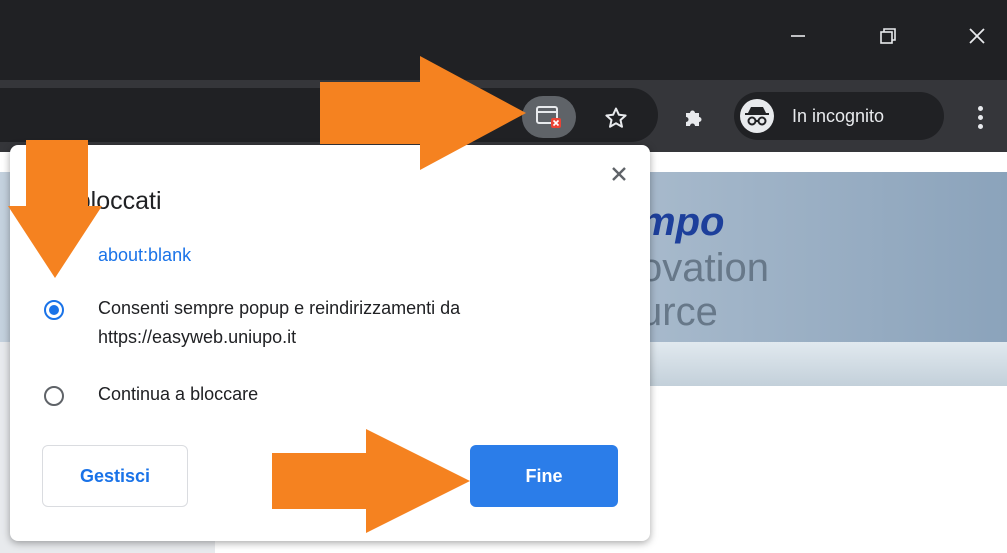 The height and width of the screenshot is (553, 1007). What do you see at coordinates (888, 36) in the screenshot?
I see `restore-icon` at bounding box center [888, 36].